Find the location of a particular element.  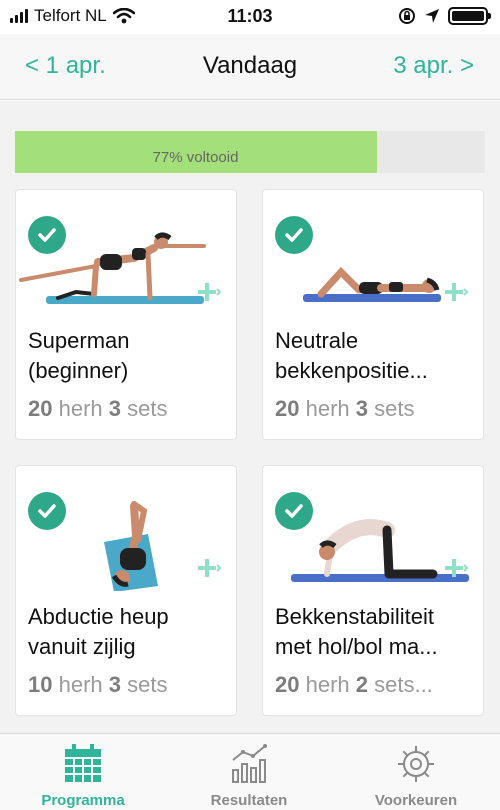

tab-voorkeuren: Voorkeuren is located at coordinates (416, 772).